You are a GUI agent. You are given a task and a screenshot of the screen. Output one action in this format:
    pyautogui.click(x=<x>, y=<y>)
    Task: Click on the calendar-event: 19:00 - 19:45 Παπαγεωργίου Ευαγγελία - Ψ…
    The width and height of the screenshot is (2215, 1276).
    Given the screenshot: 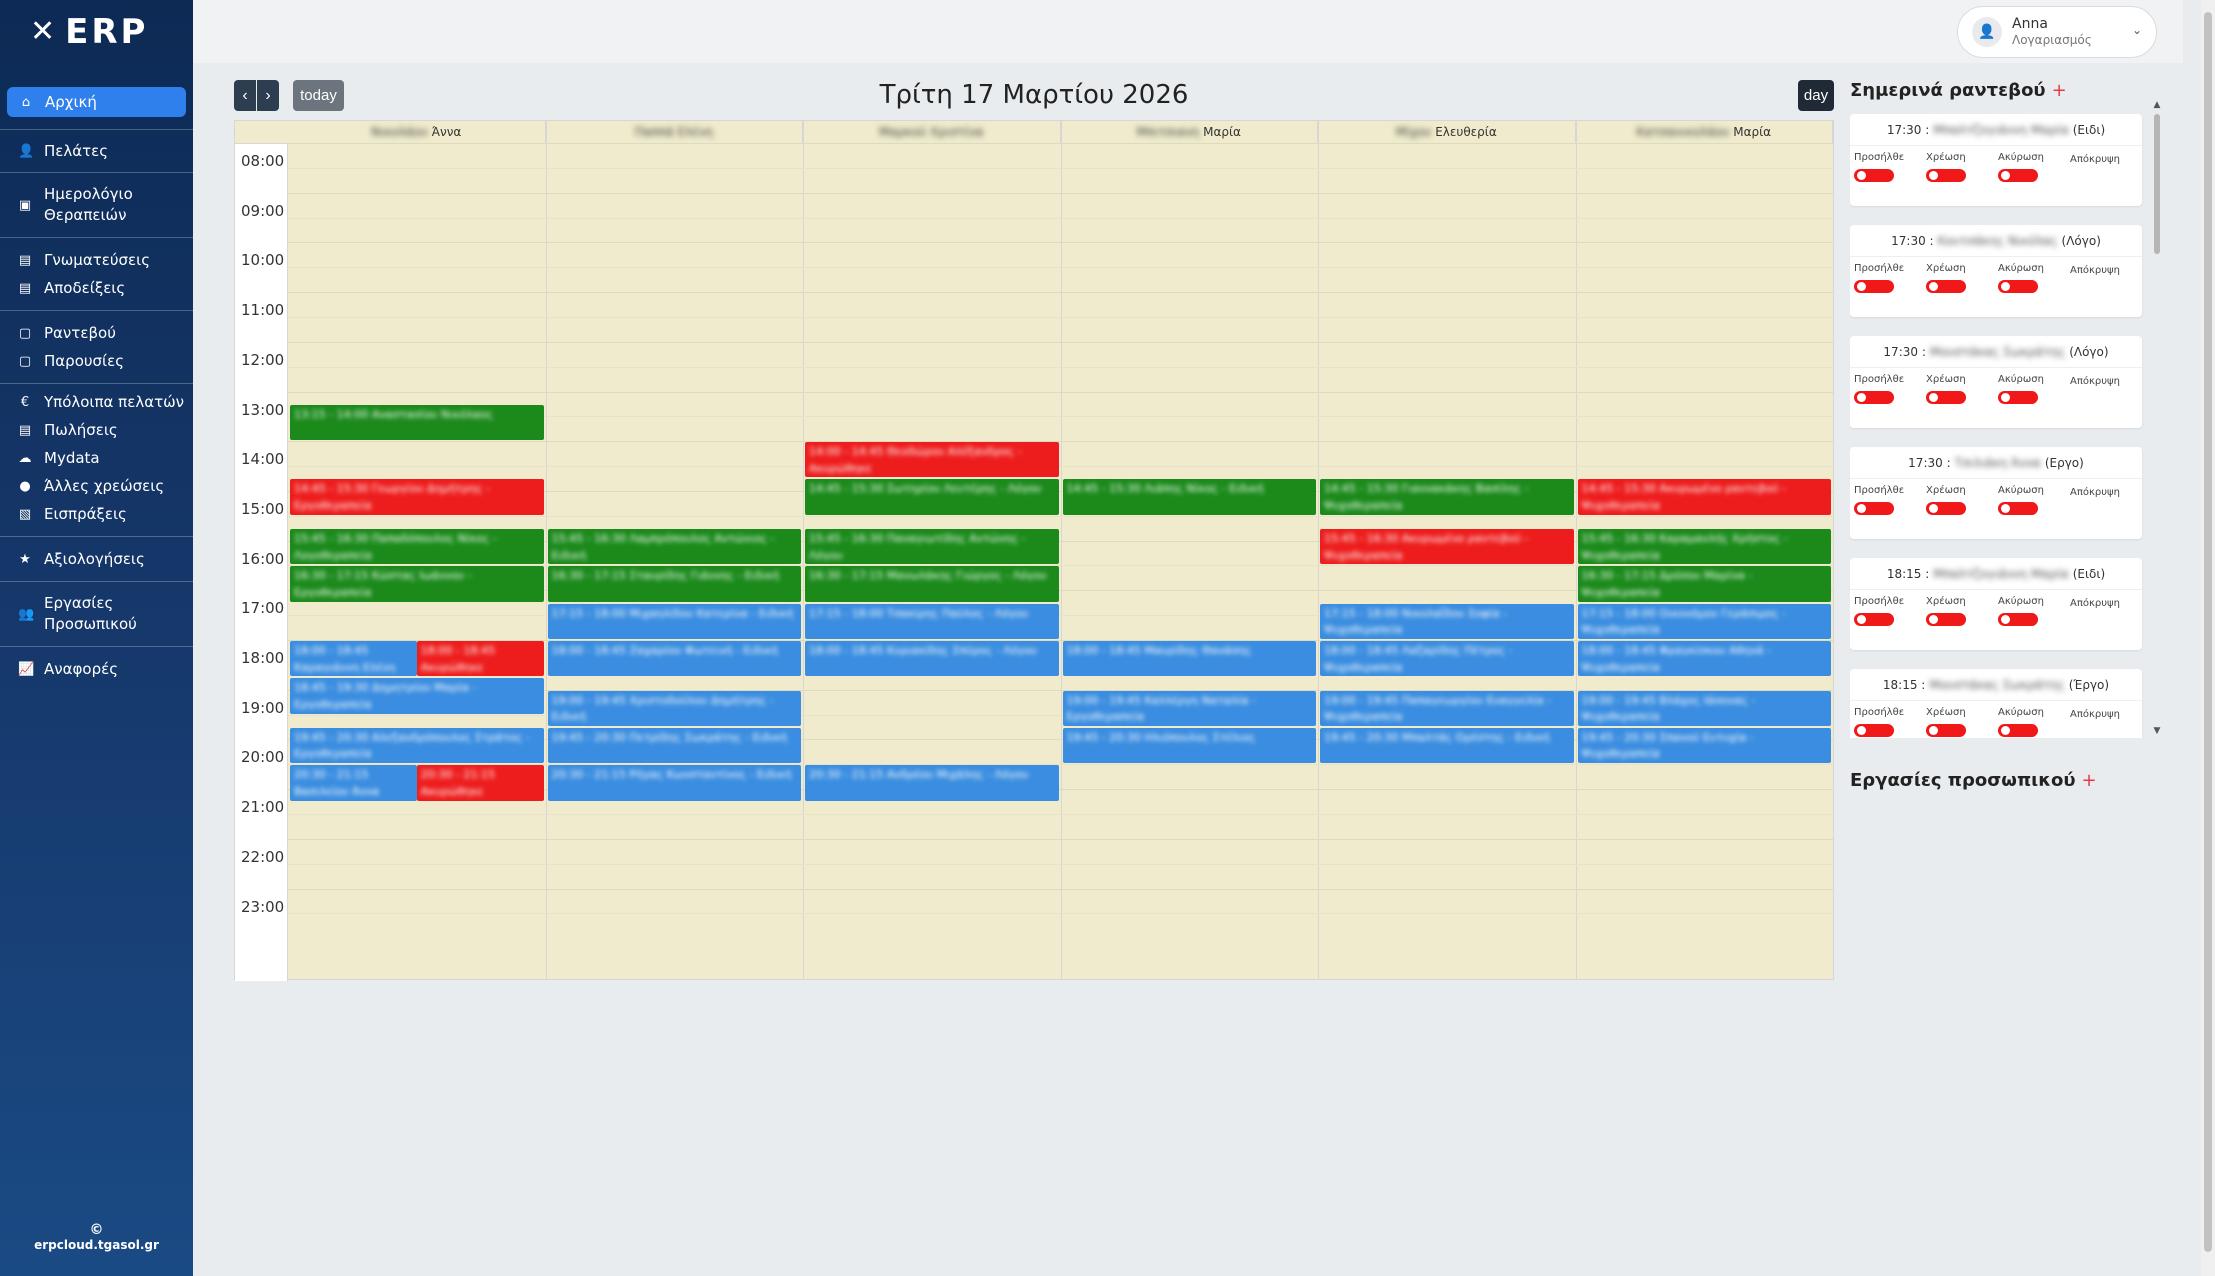 What is the action you would take?
    pyautogui.click(x=1447, y=708)
    